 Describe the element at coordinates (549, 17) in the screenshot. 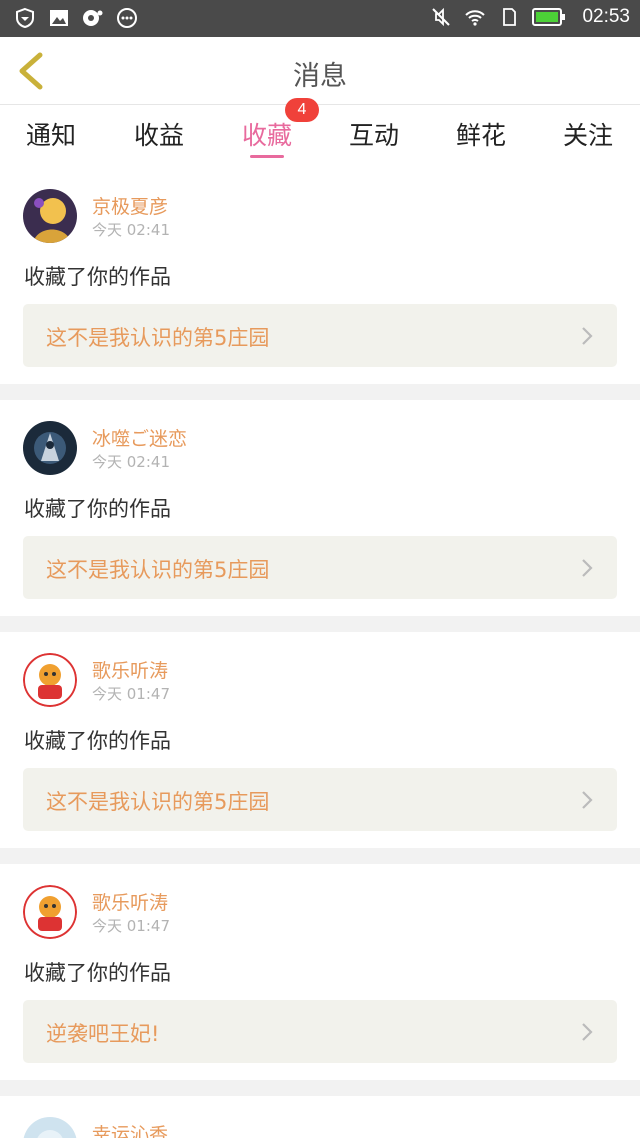

I see `battery-icon` at that location.